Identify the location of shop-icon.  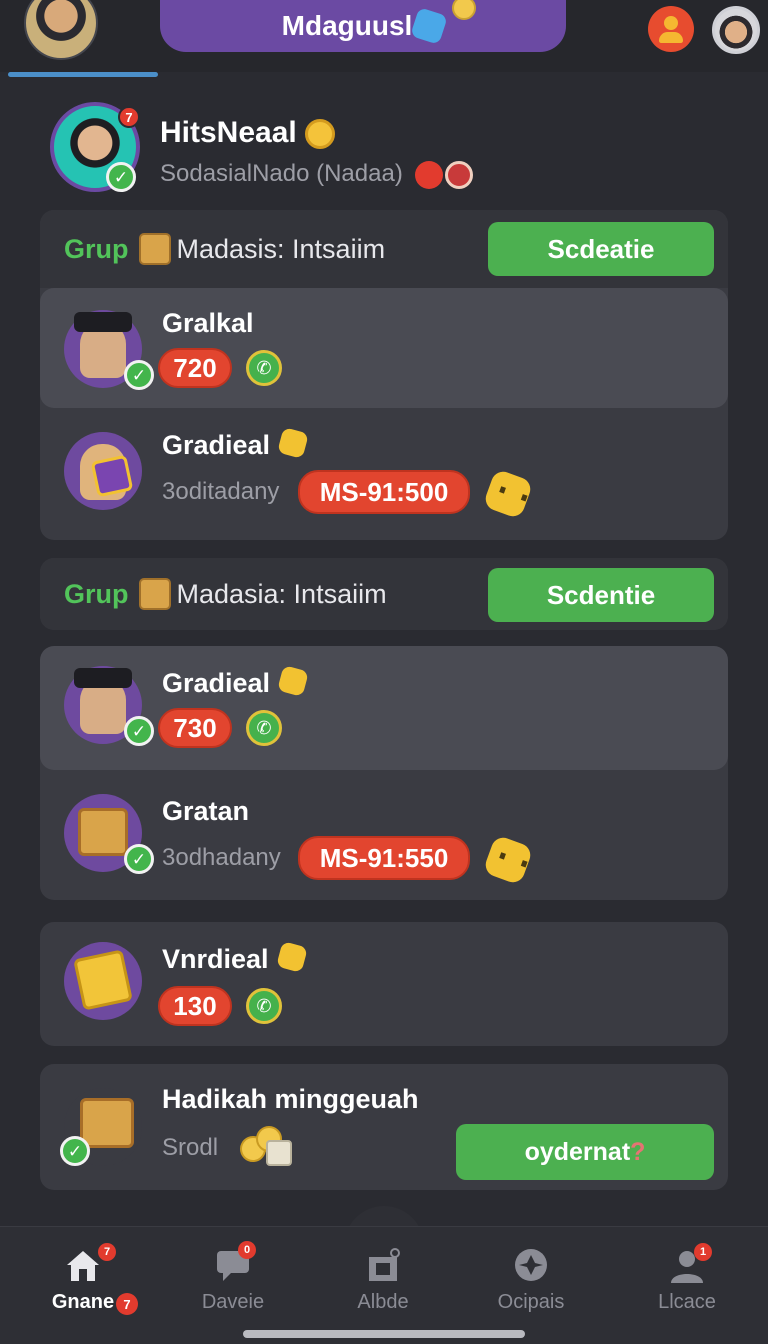
(384, 1264).